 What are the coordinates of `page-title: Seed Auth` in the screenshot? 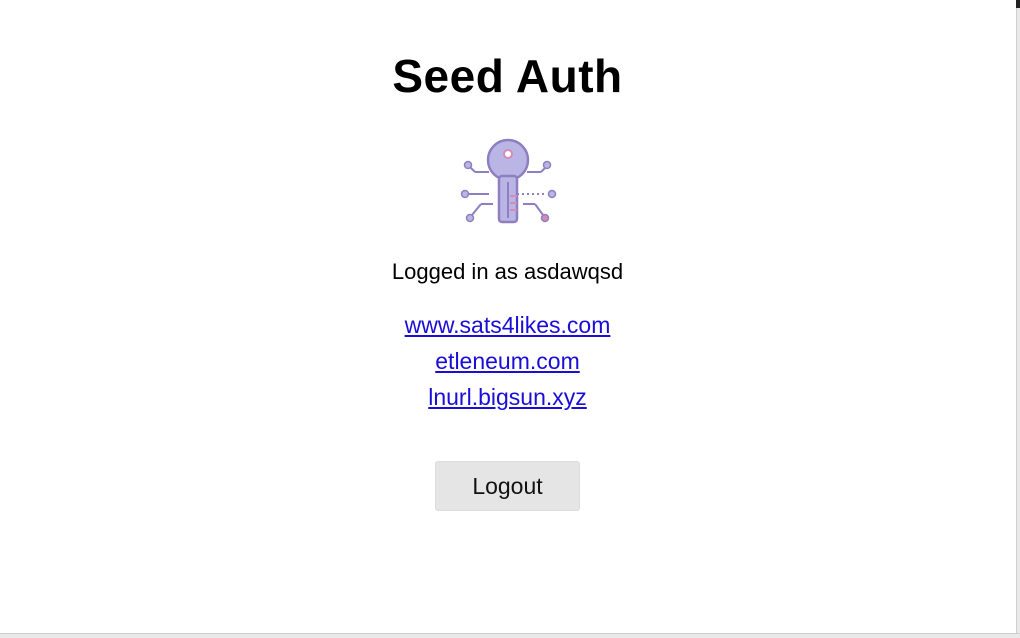 It's located at (507, 76).